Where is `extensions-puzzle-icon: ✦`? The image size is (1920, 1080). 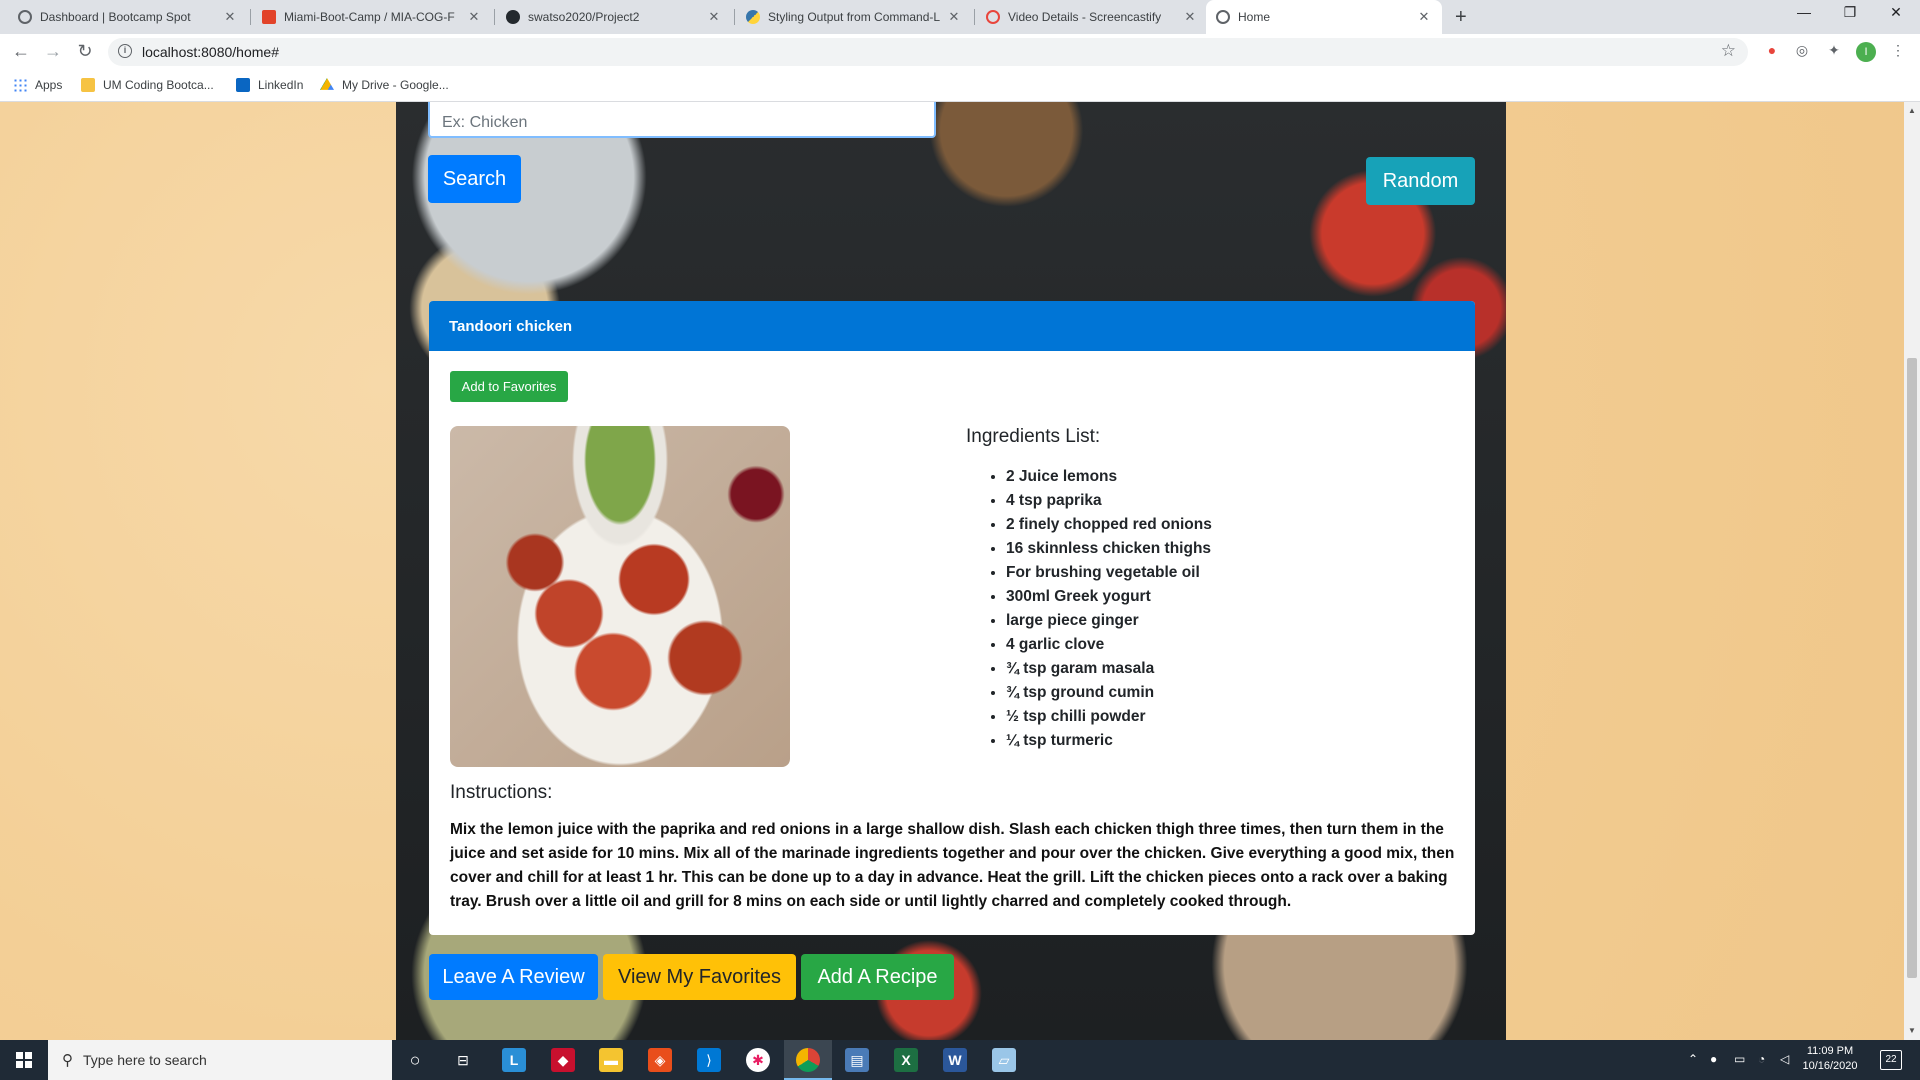 extensions-puzzle-icon: ✦ is located at coordinates (1834, 52).